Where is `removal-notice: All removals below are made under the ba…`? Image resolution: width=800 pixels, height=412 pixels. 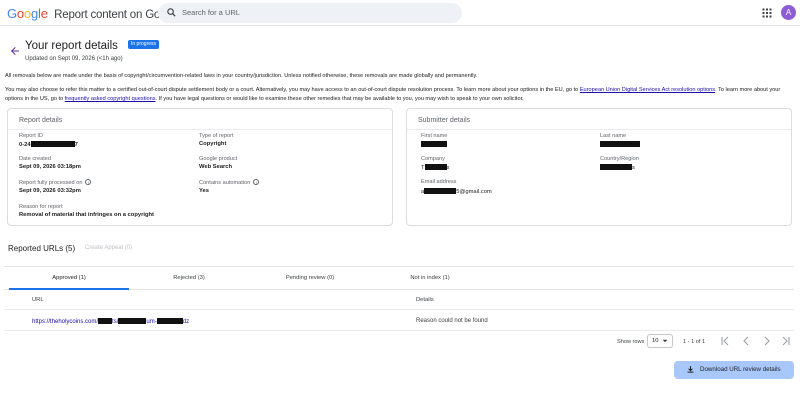 removal-notice: All removals below are made under the ba… is located at coordinates (241, 76).